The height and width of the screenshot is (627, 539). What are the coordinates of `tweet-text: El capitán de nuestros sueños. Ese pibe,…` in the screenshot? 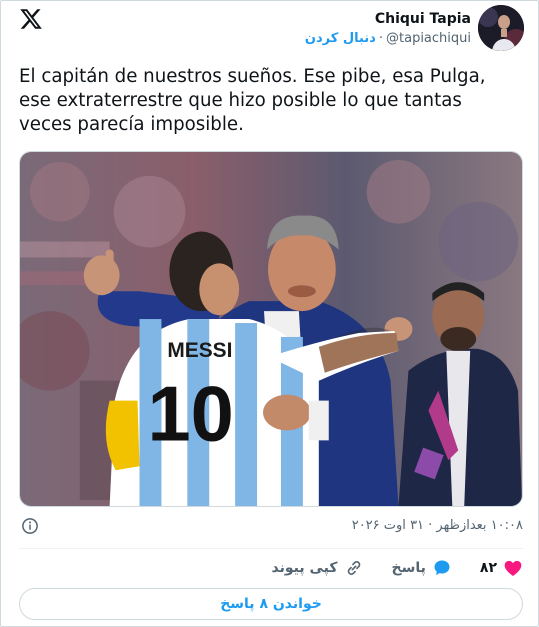 It's located at (252, 100).